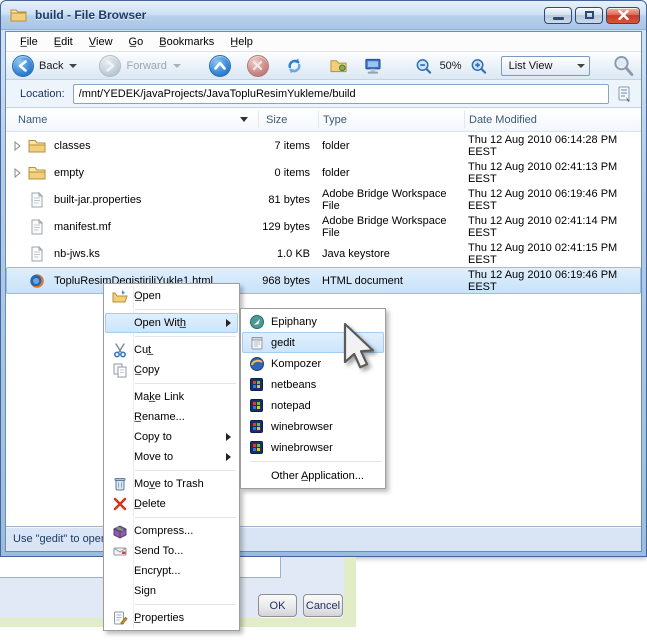 The width and height of the screenshot is (647, 640). I want to click on menu-edit: E̲dit, so click(63, 42).